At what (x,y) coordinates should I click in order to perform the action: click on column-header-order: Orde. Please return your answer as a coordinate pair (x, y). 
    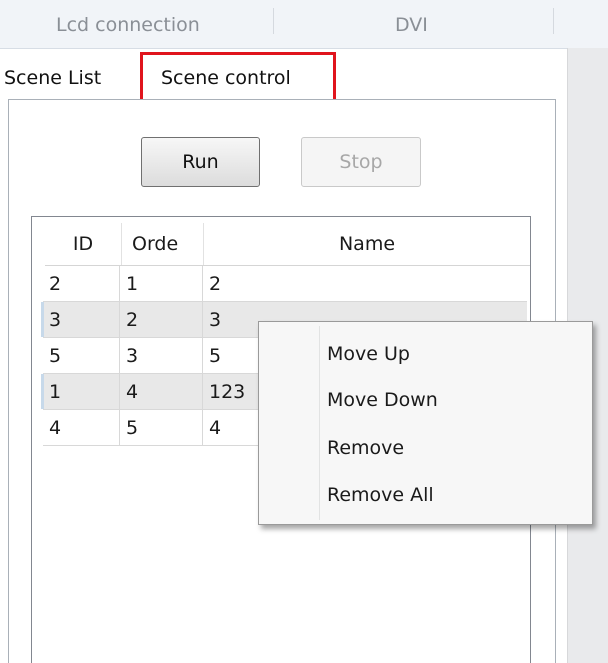
    Looking at the image, I should click on (163, 244).